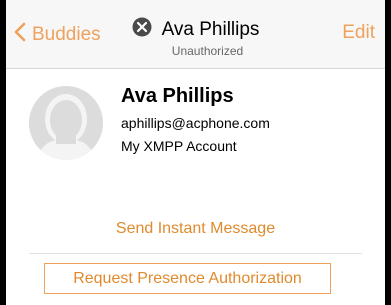 This screenshot has width=391, height=305. What do you see at coordinates (207, 51) in the screenshot?
I see `presence-status: Unauthorized` at bounding box center [207, 51].